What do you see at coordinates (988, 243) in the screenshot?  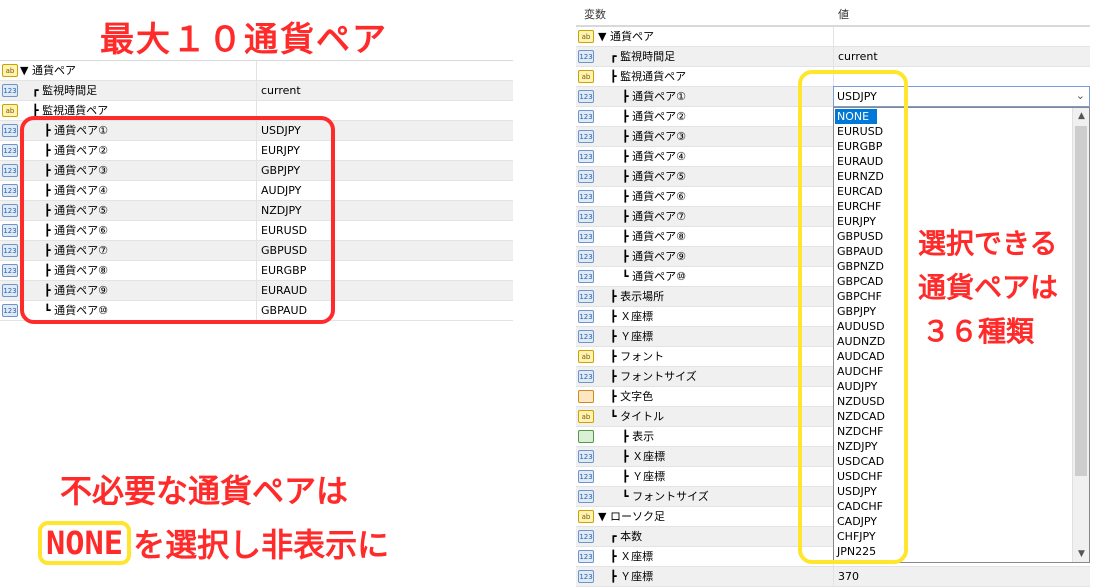 I see `note-select-line: 選択できる` at bounding box center [988, 243].